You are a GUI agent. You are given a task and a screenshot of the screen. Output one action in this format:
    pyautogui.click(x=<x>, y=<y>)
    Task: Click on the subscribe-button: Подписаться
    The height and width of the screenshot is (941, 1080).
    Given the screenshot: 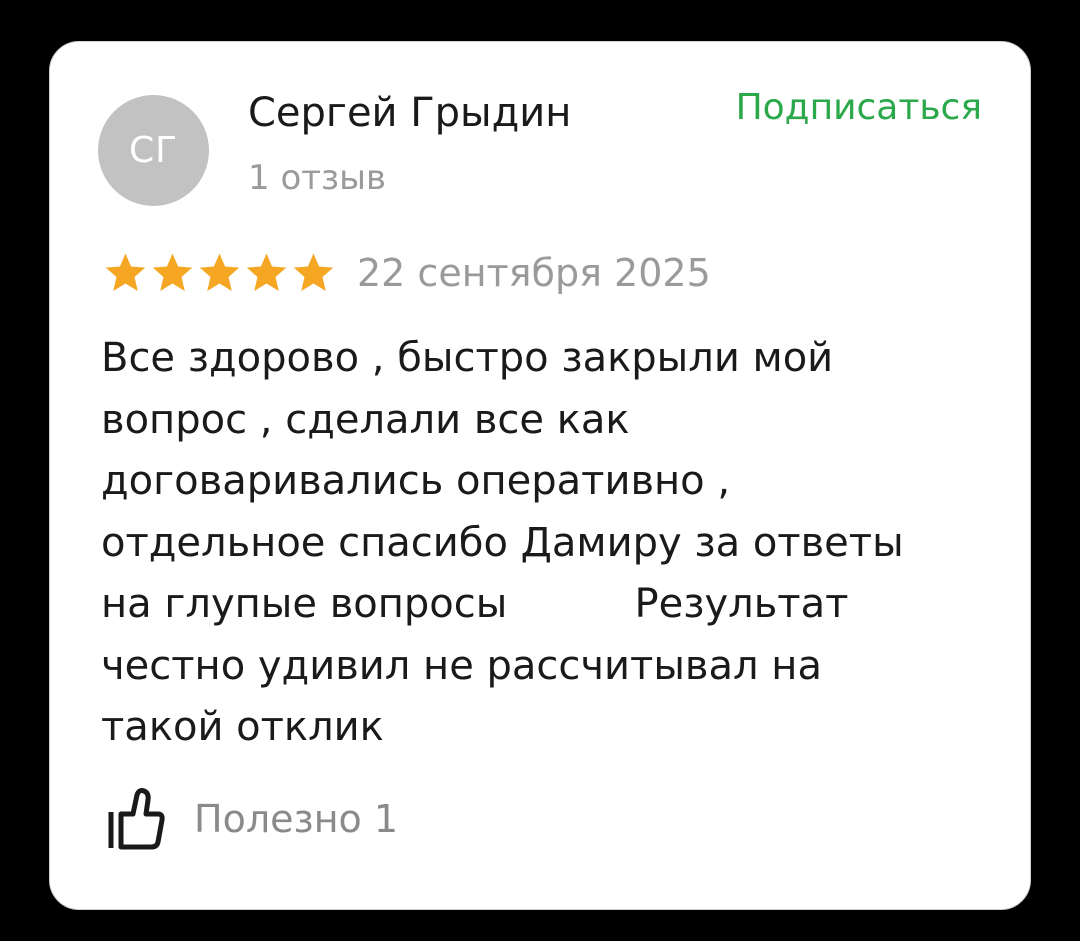 What is the action you would take?
    pyautogui.click(x=859, y=107)
    